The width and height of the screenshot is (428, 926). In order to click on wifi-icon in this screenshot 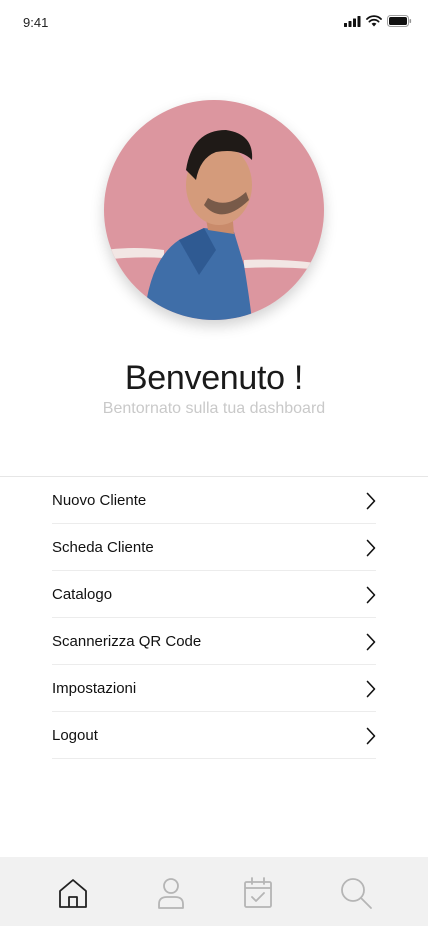, I will do `click(374, 21)`.